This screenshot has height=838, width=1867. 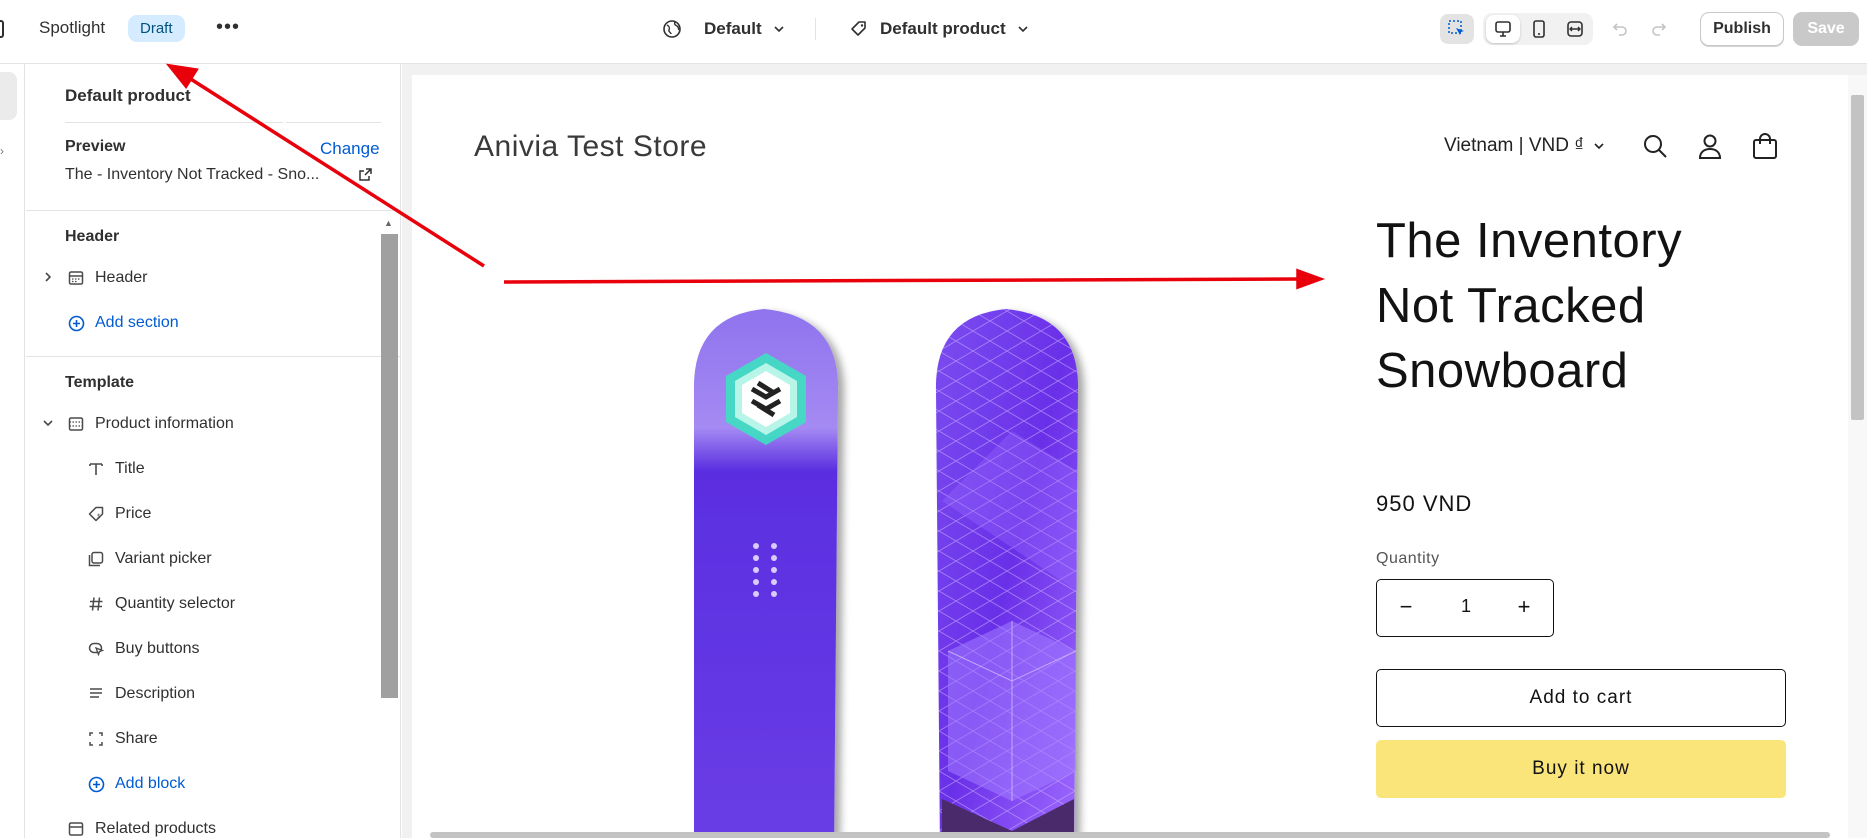 What do you see at coordinates (96, 604) in the screenshot?
I see `hash-icon` at bounding box center [96, 604].